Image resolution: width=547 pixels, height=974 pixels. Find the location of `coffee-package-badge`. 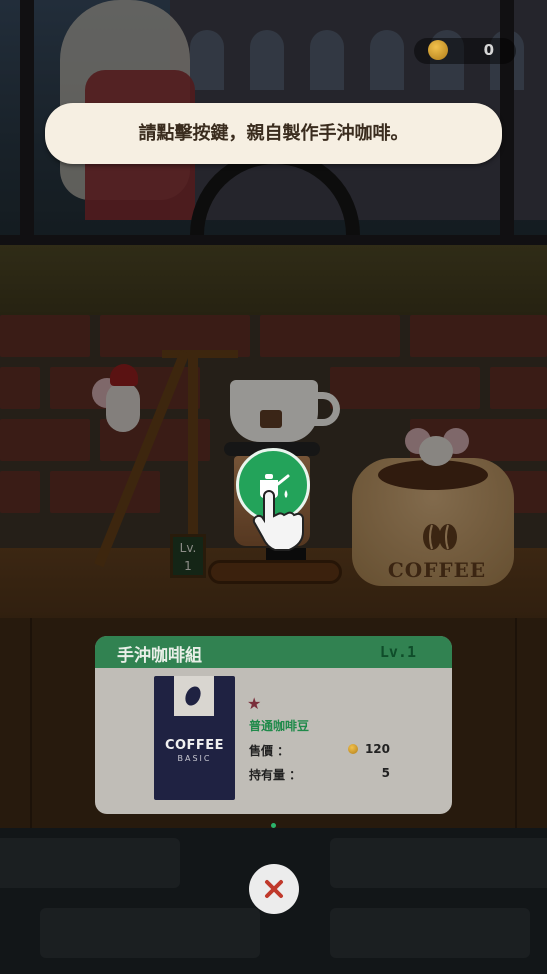

coffee-package-badge is located at coordinates (194, 696).